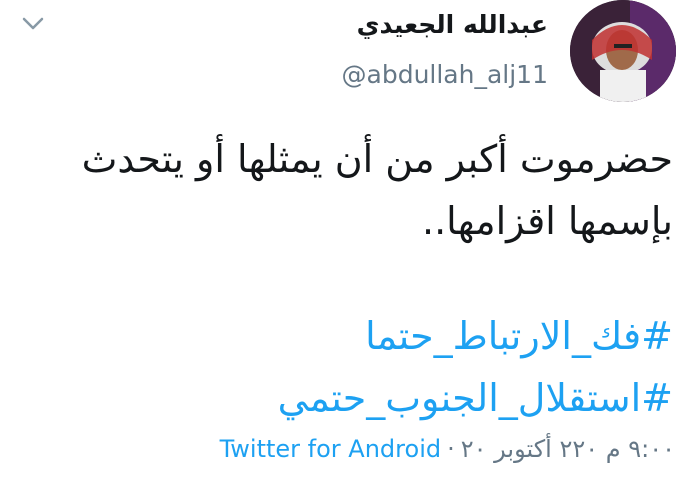 The width and height of the screenshot is (700, 485). Describe the element at coordinates (568, 449) in the screenshot. I see `timestamp: ٩:٠٠ م ٢٢٠ أكتوبر ٢٠` at that location.